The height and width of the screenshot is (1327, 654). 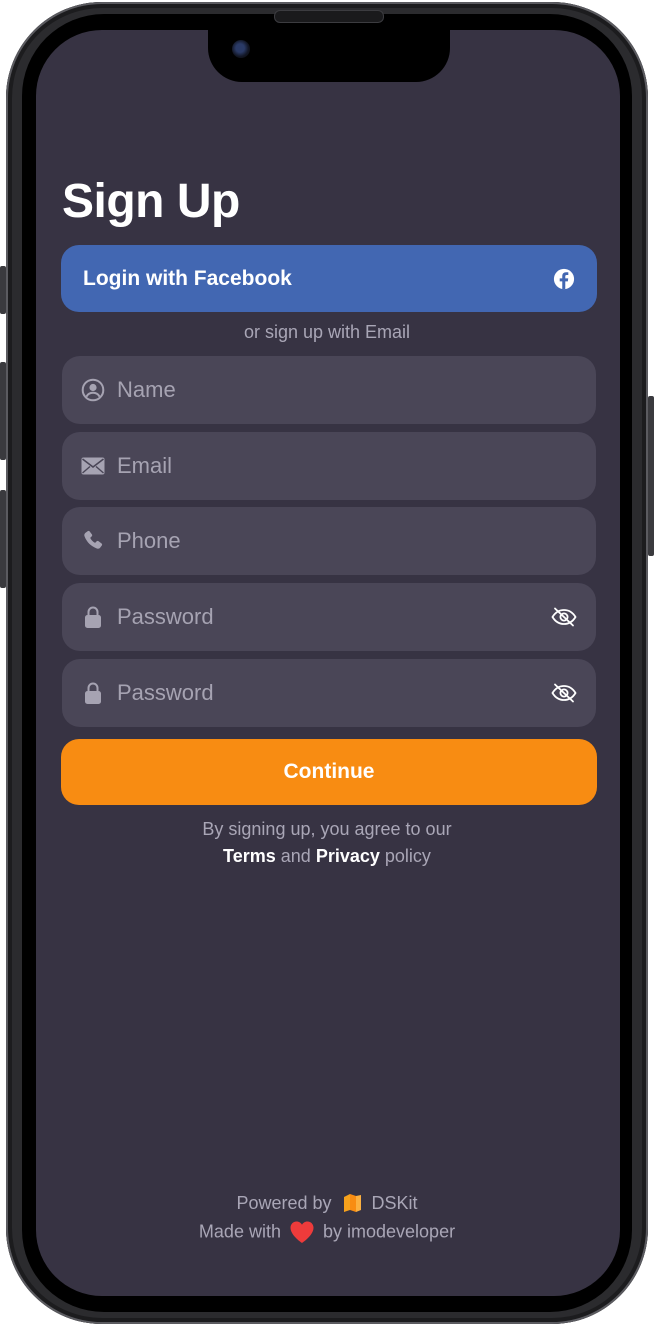 What do you see at coordinates (249, 856) in the screenshot?
I see `terms-link: Terms` at bounding box center [249, 856].